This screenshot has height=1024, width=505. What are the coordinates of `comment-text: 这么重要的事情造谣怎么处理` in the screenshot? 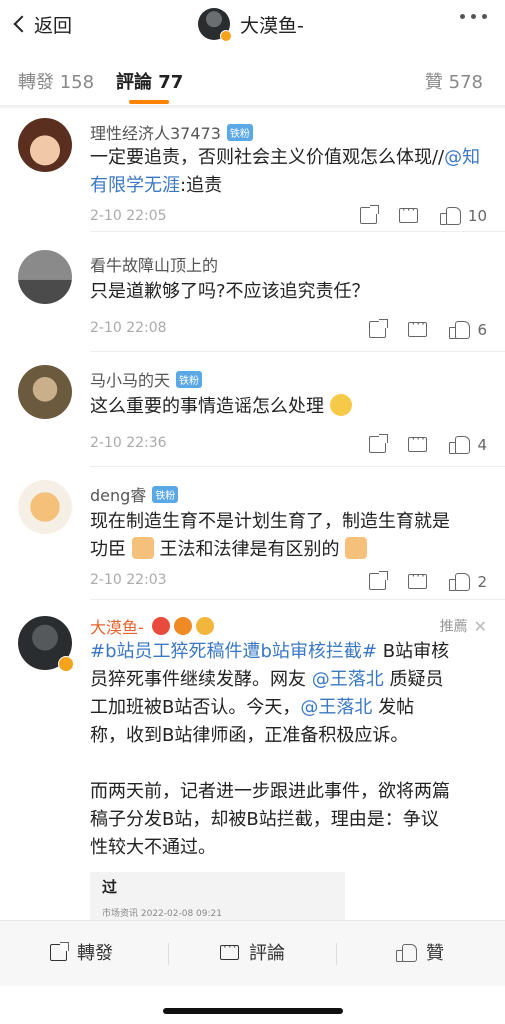 It's located at (290, 407).